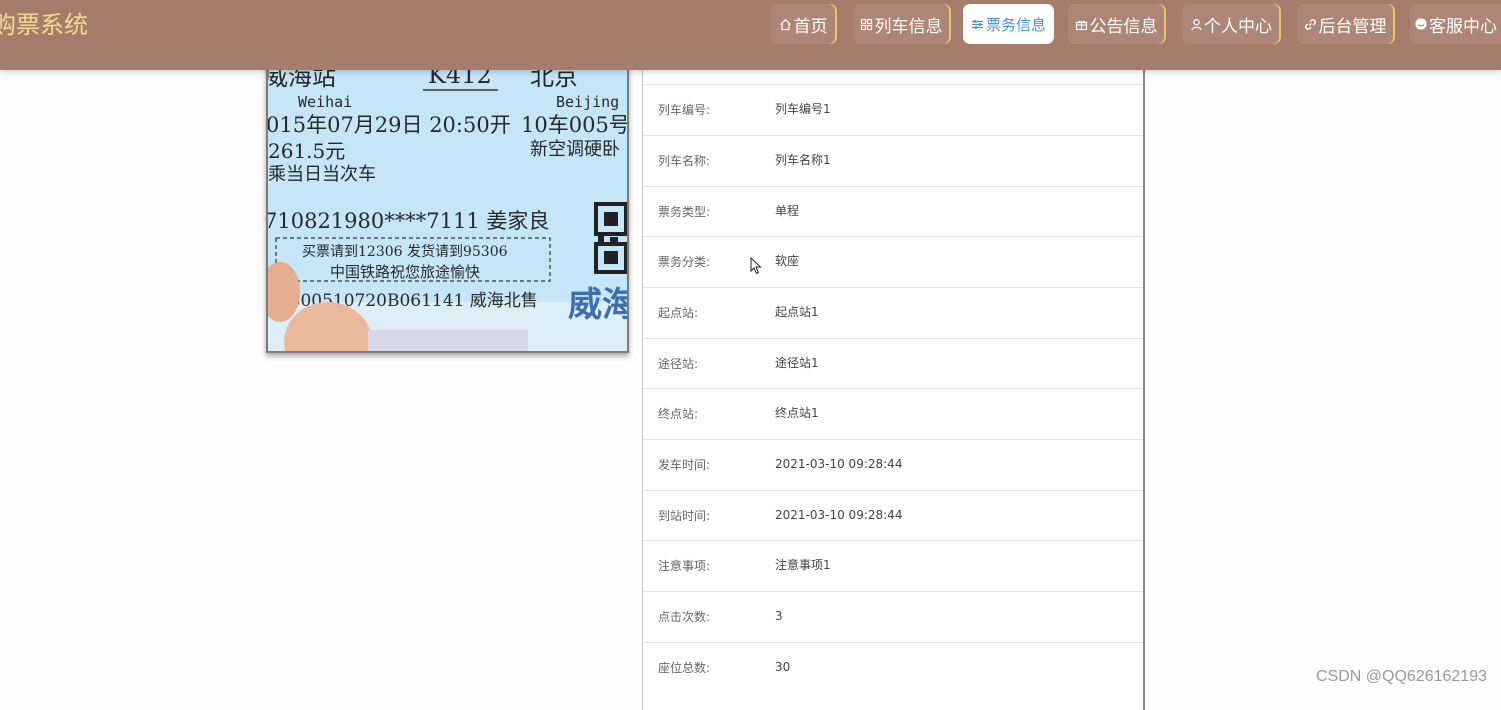 The width and height of the screenshot is (1501, 710). Describe the element at coordinates (893, 363) in the screenshot. I see `detail-row: 途径站: 途径站1` at that location.